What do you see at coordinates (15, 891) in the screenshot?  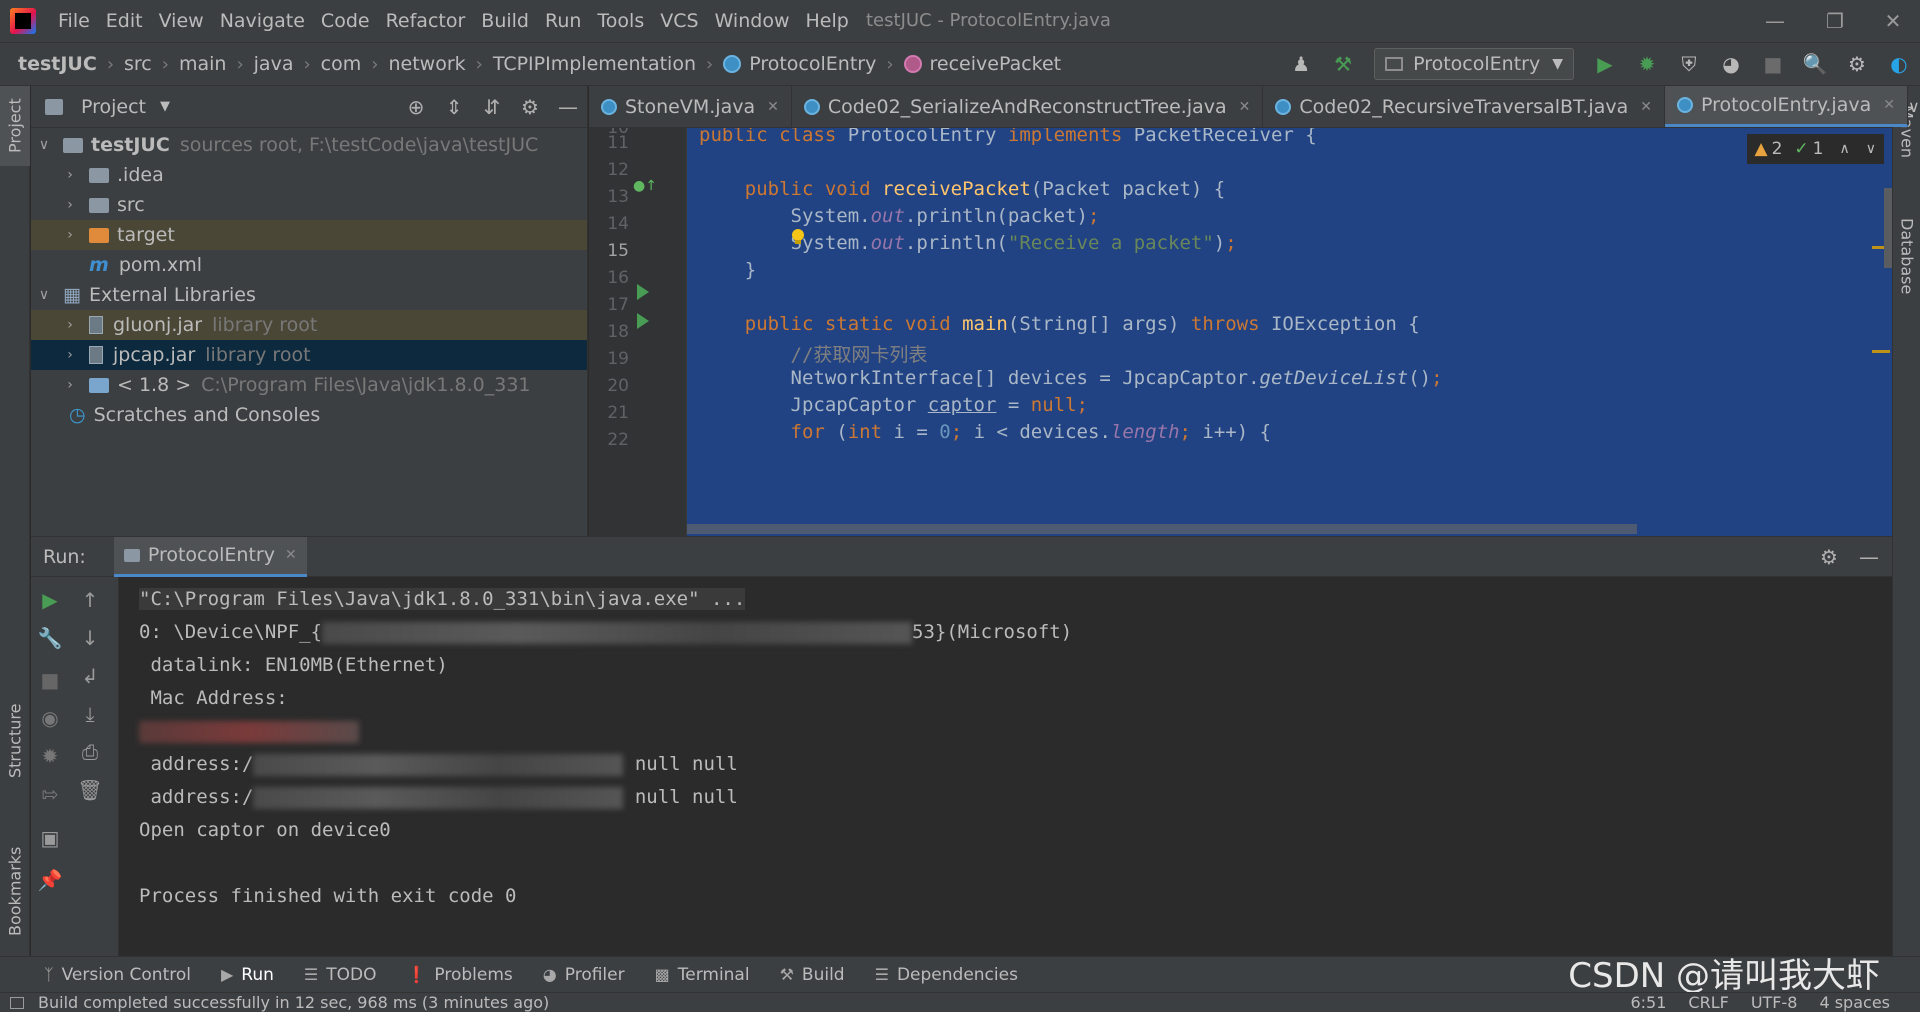 I see `bookmarks-tool-tab: Bookmarks` at bounding box center [15, 891].